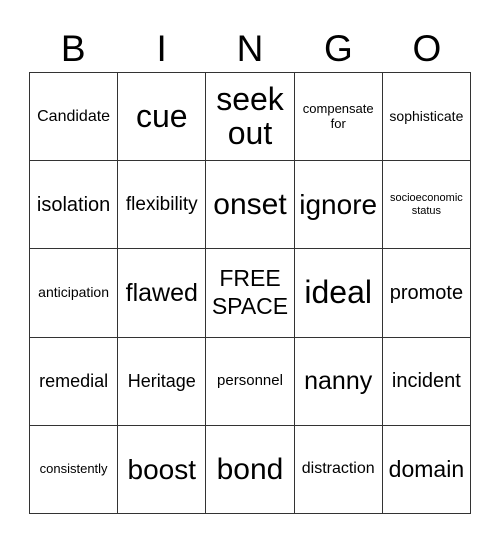 Image resolution: width=500 pixels, height=544 pixels. What do you see at coordinates (338, 293) in the screenshot?
I see `bingo-cell: ideal` at bounding box center [338, 293].